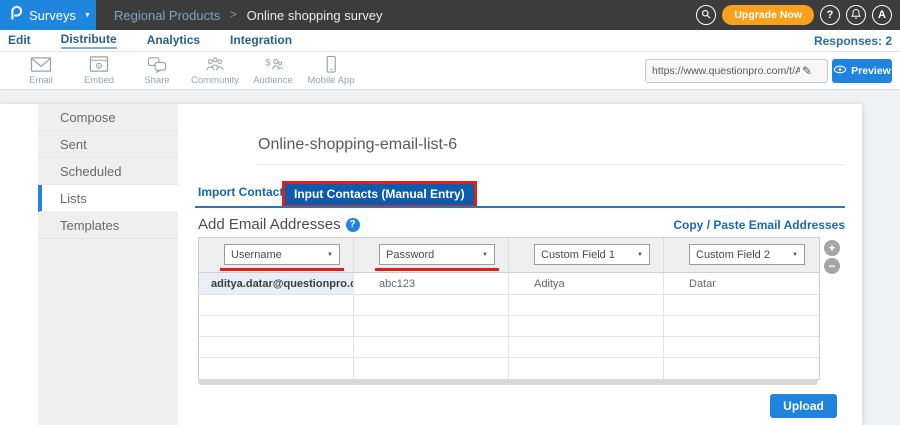 This screenshot has width=900, height=425. What do you see at coordinates (19, 40) in the screenshot?
I see `nav-tab-edit: Edit` at bounding box center [19, 40].